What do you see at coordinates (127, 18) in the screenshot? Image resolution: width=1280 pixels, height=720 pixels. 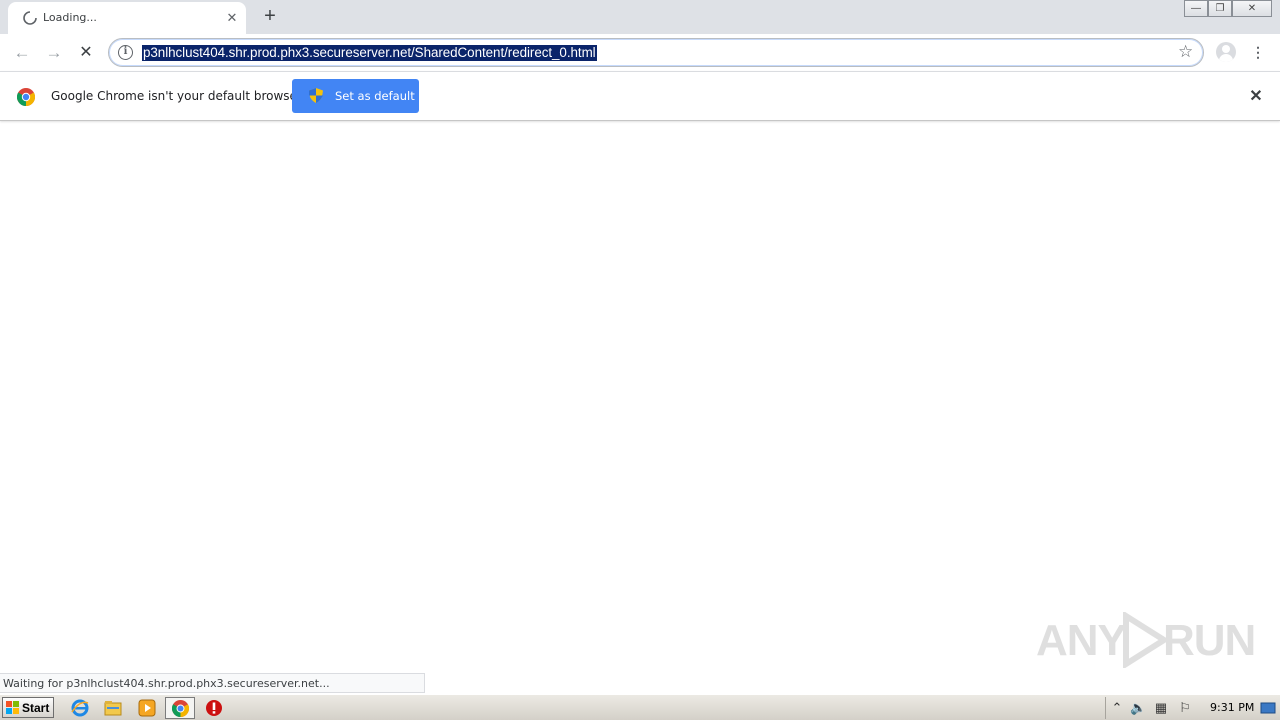 I see `tab-loading: Loading... ✕` at bounding box center [127, 18].